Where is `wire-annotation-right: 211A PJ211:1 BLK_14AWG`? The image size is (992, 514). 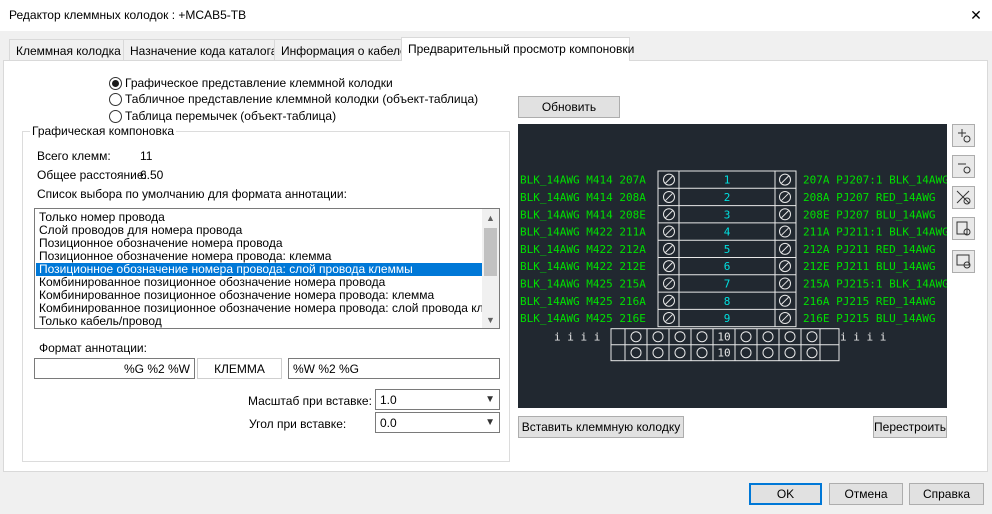
wire-annotation-right: 211A PJ211:1 BLK_14AWG is located at coordinates (875, 232).